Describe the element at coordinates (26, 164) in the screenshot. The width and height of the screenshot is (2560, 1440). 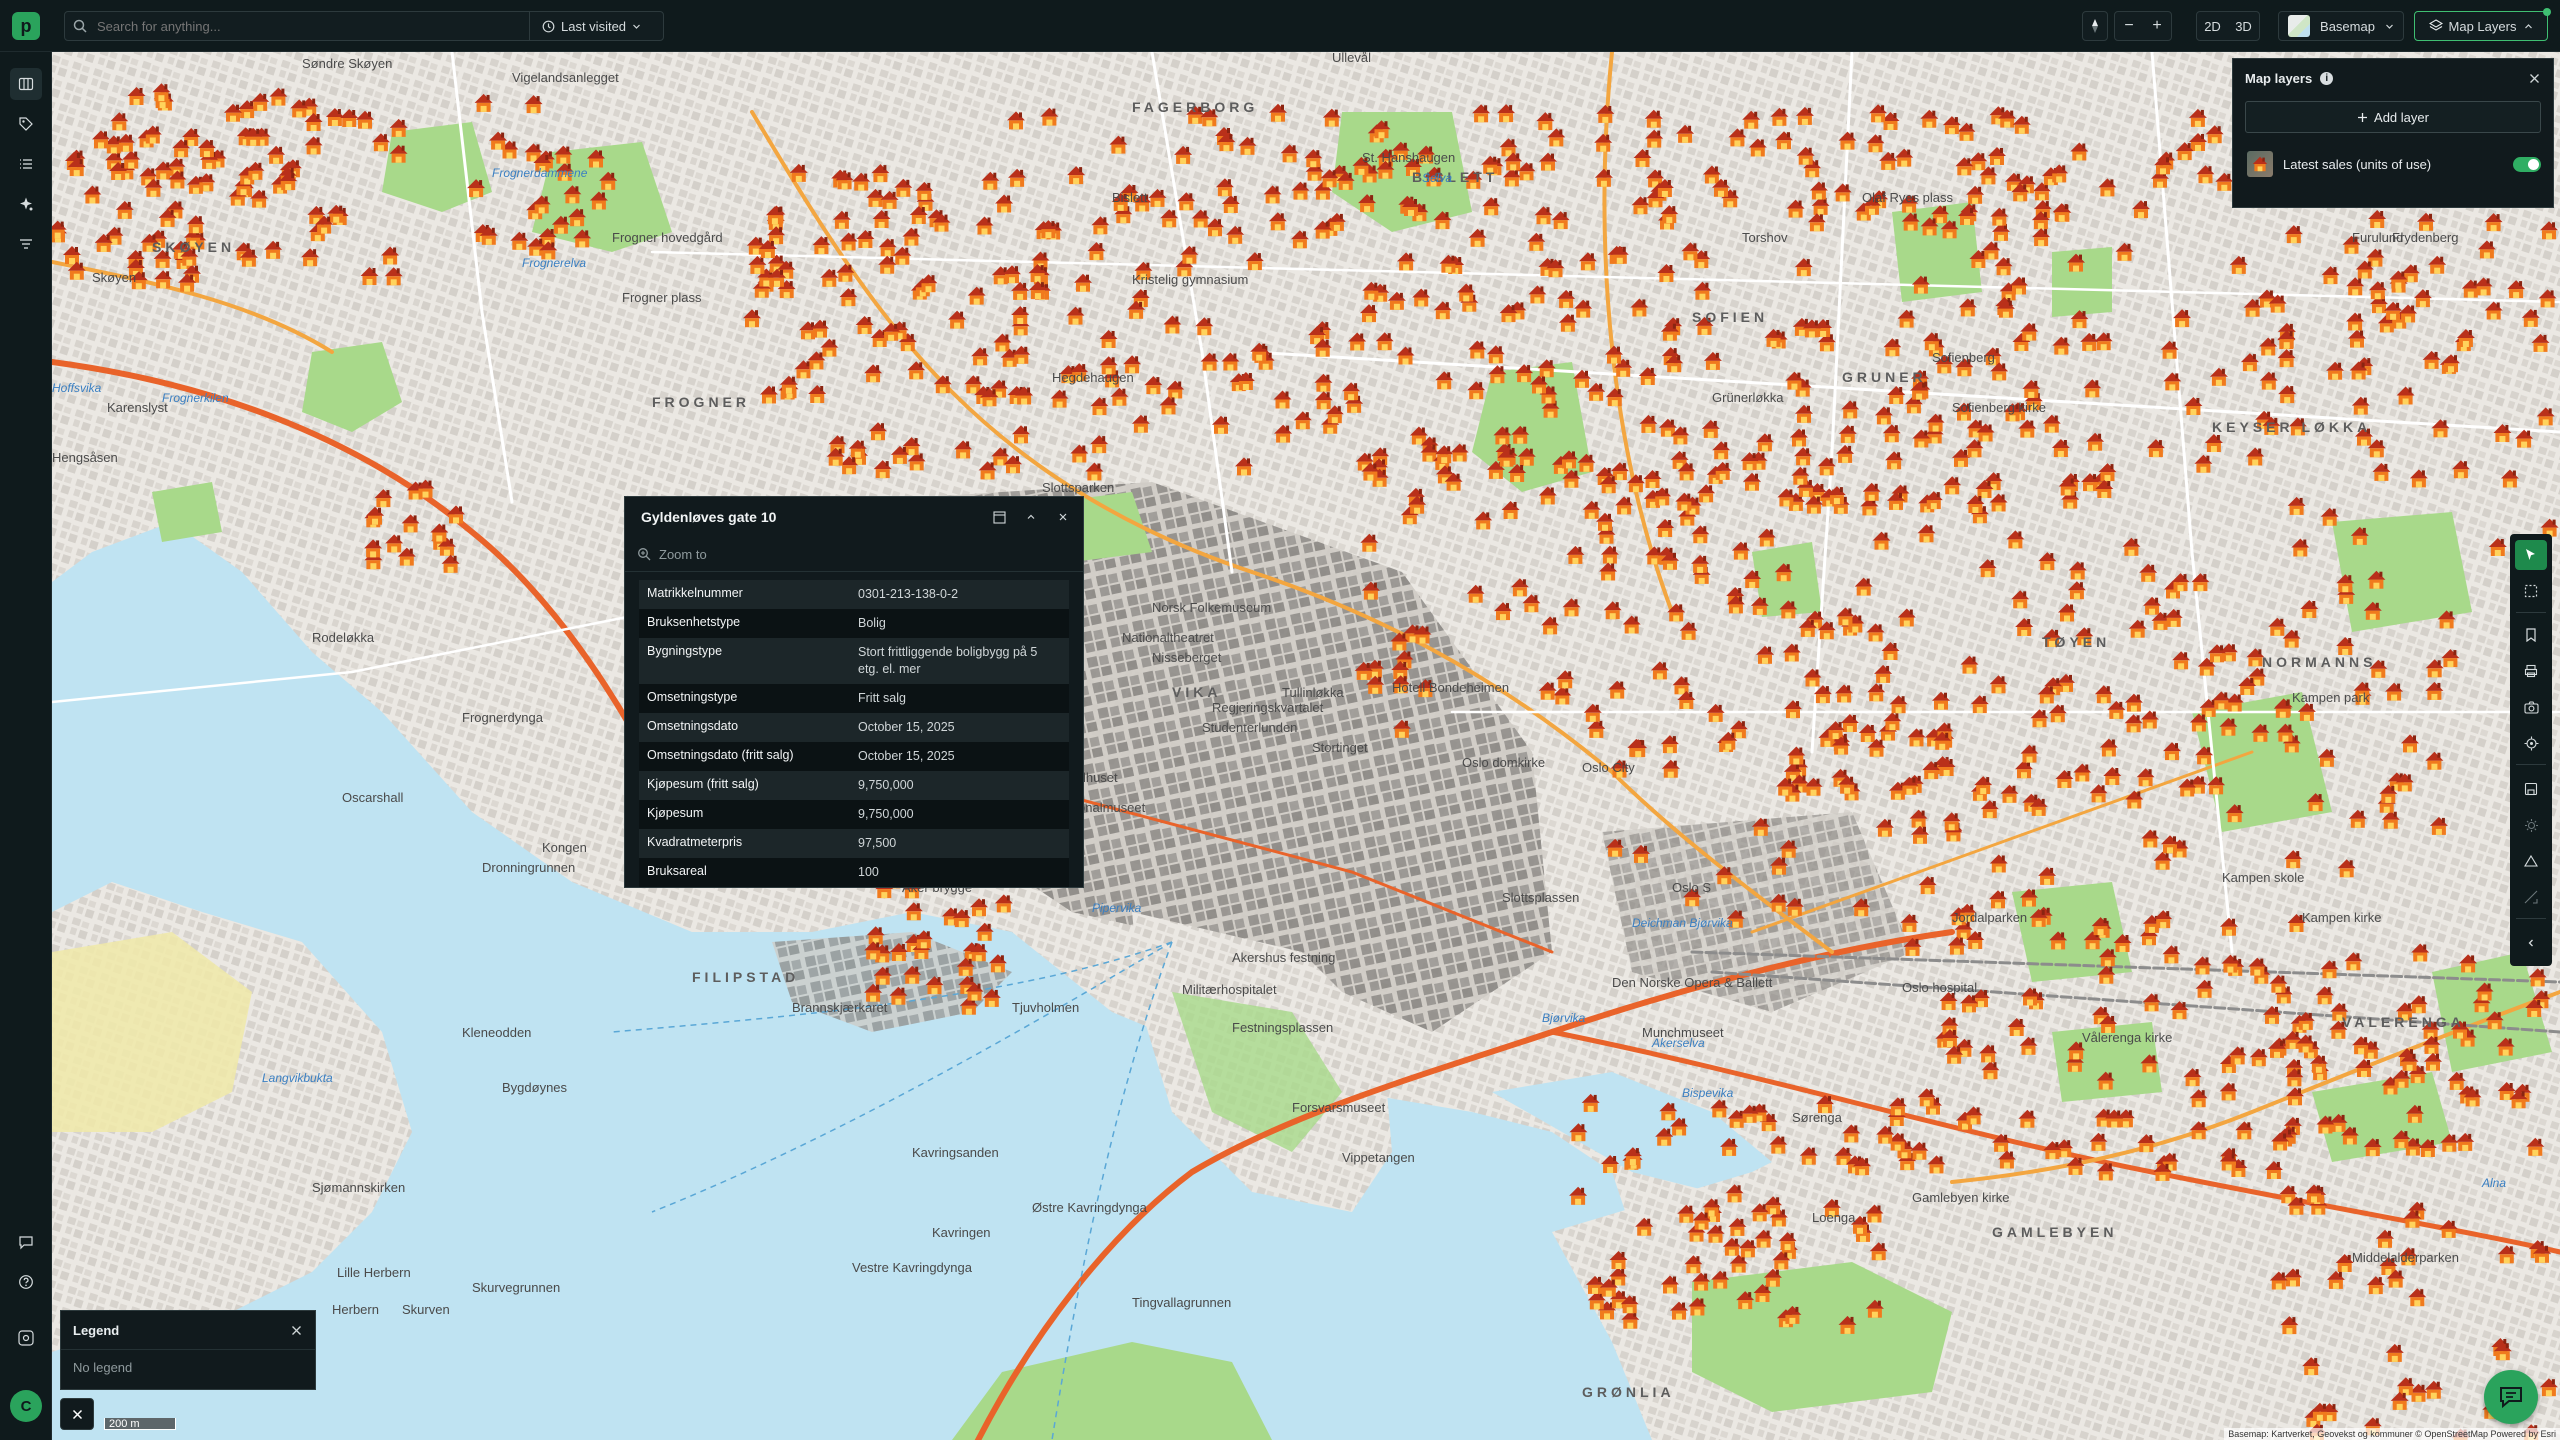
I see `rail-list-button` at that location.